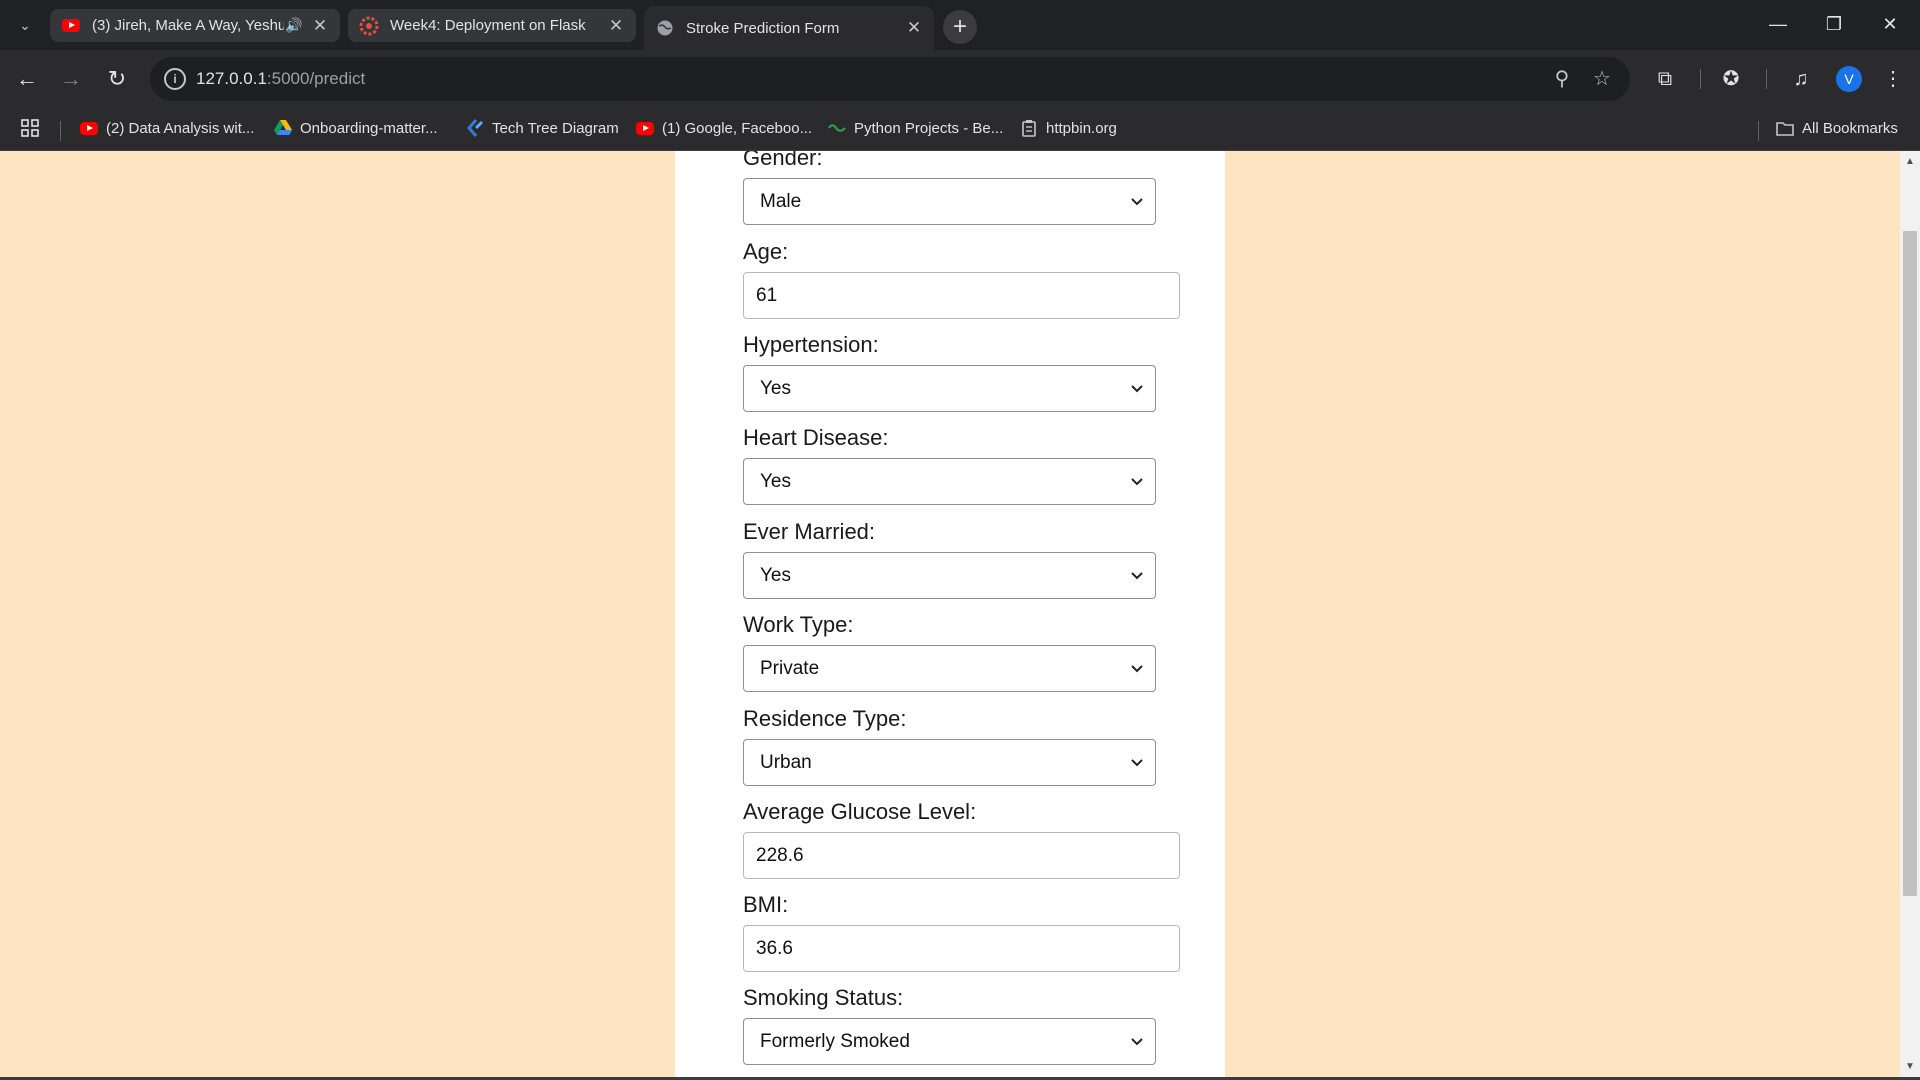 This screenshot has width=1920, height=1080. I want to click on tech-tree-icon, so click(475, 128).